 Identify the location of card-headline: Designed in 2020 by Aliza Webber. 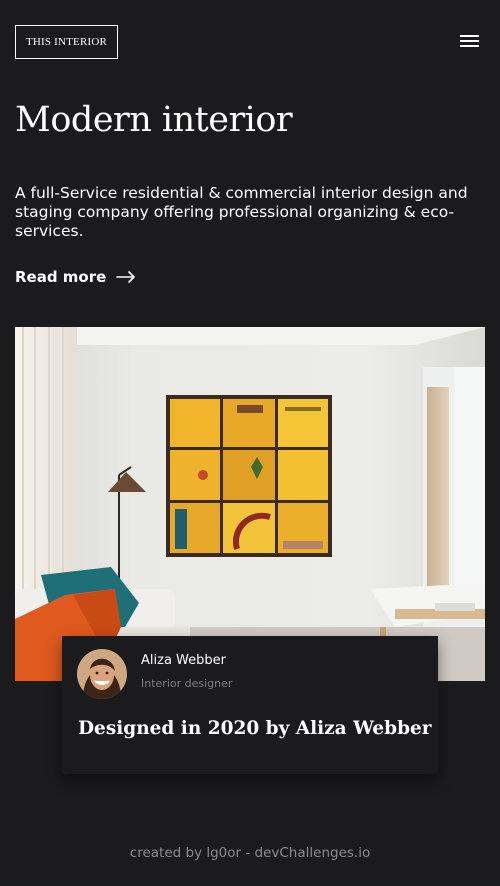
(255, 728).